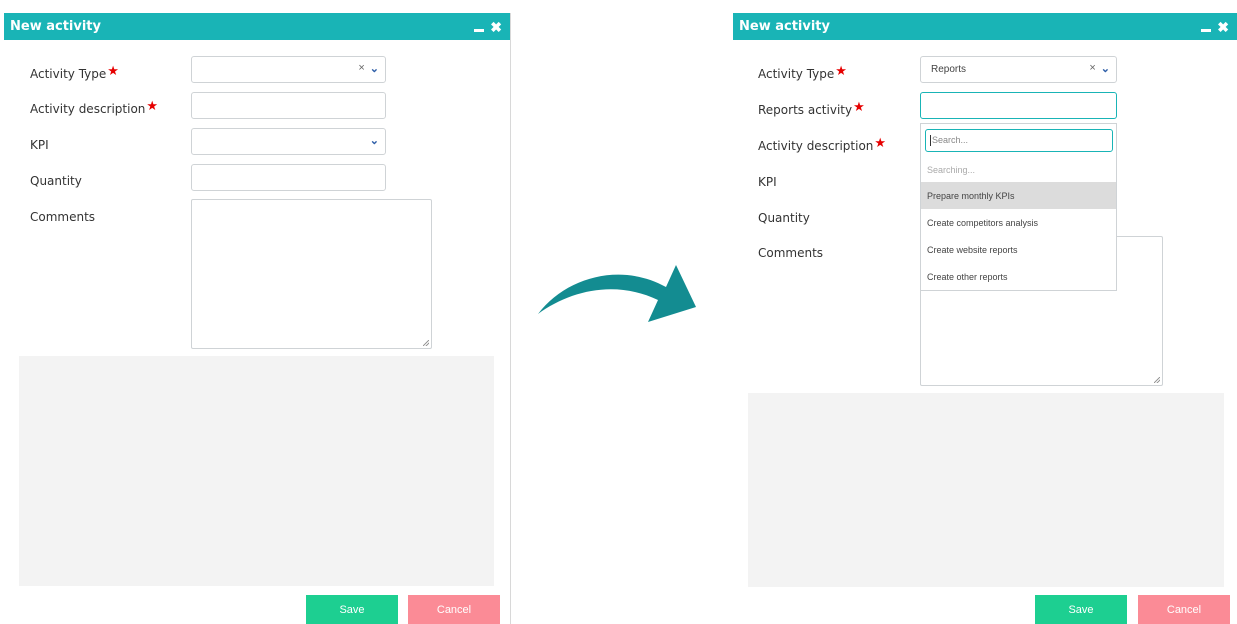 This screenshot has width=1237, height=624. I want to click on activity-type-select: Reports × ⌄, so click(1018, 69).